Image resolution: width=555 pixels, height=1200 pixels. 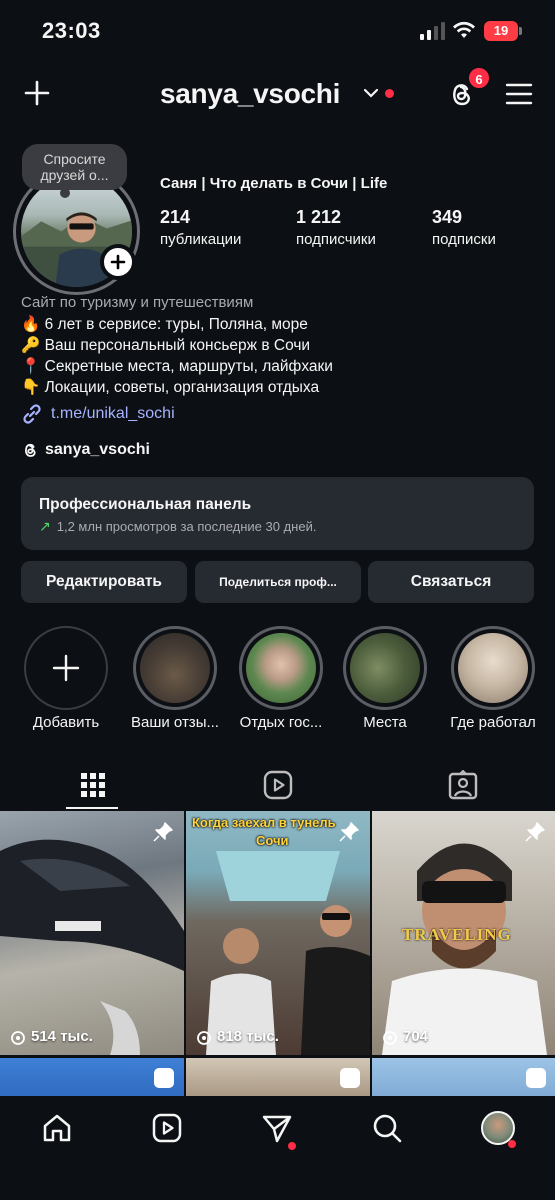 I want to click on pin-icon: 📍, so click(x=31, y=366).